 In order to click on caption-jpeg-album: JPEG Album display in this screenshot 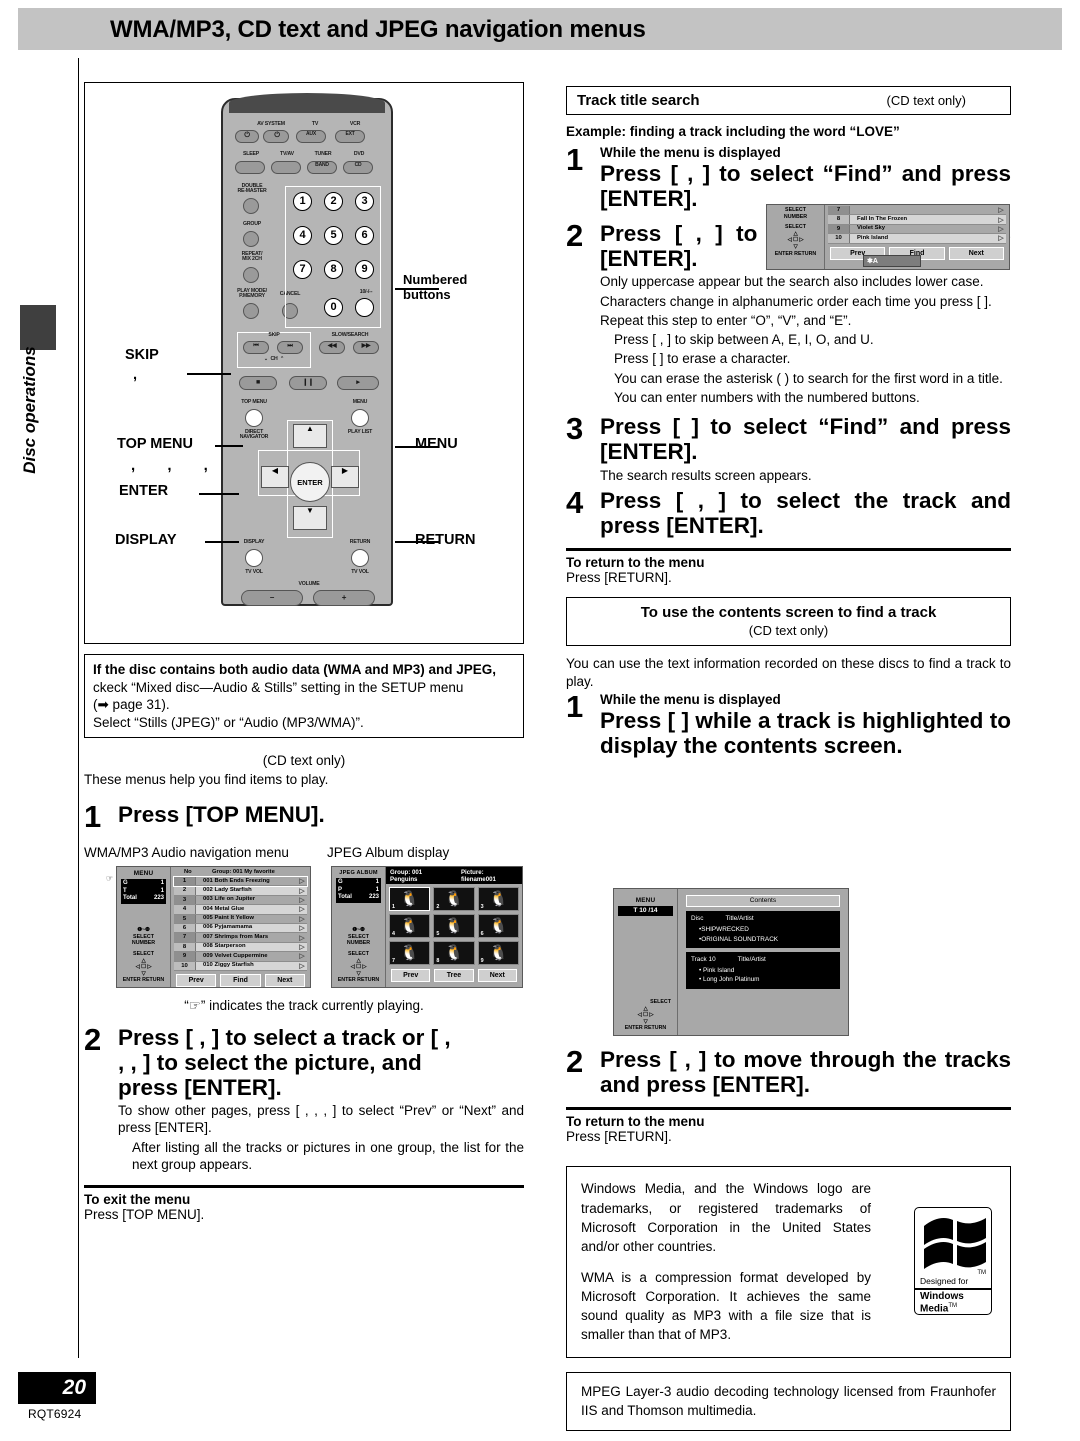, I will do `click(388, 852)`.